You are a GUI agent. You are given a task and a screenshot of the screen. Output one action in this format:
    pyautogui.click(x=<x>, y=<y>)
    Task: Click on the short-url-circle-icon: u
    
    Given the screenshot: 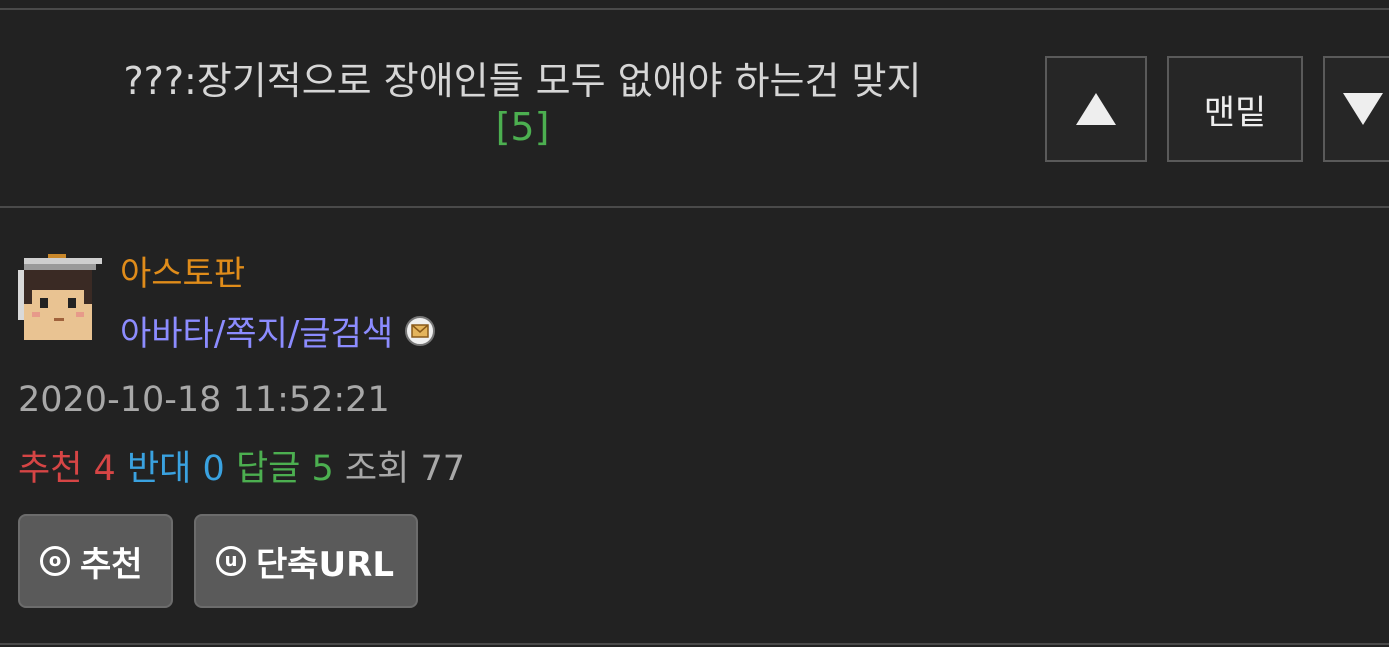 What is the action you would take?
    pyautogui.click(x=231, y=561)
    